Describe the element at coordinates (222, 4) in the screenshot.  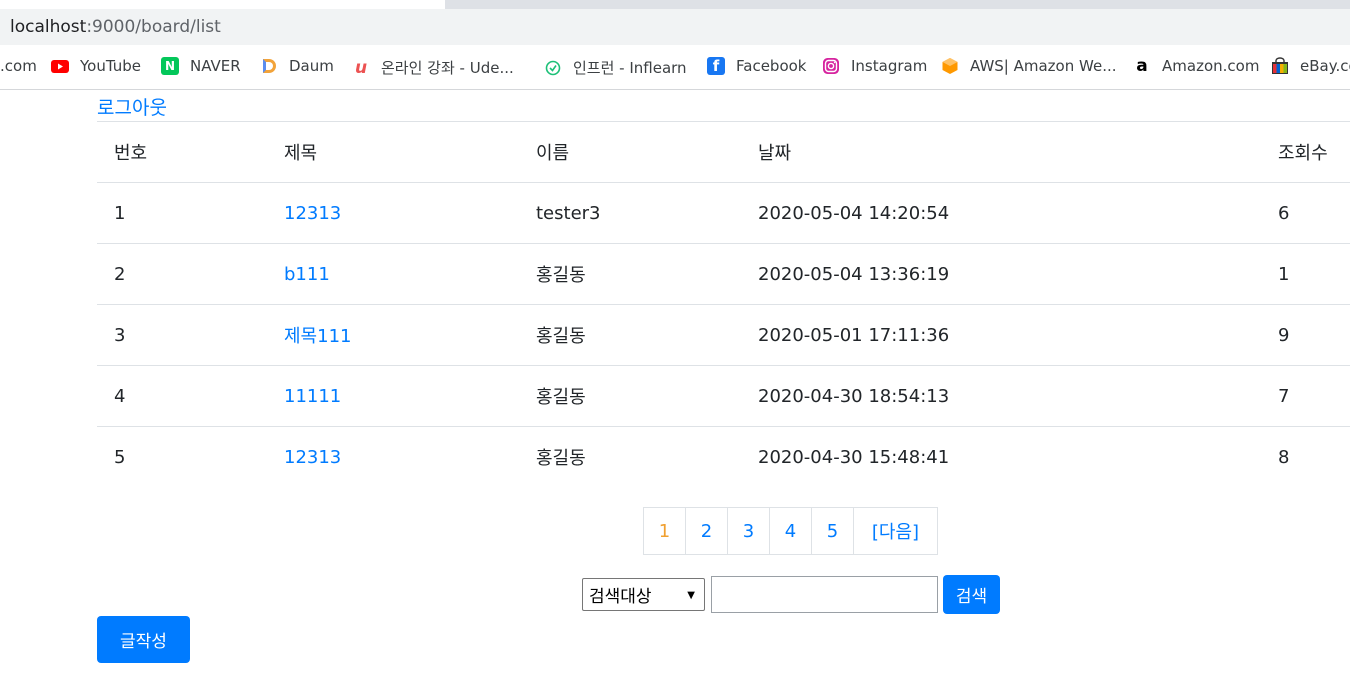
I see `active-tab` at that location.